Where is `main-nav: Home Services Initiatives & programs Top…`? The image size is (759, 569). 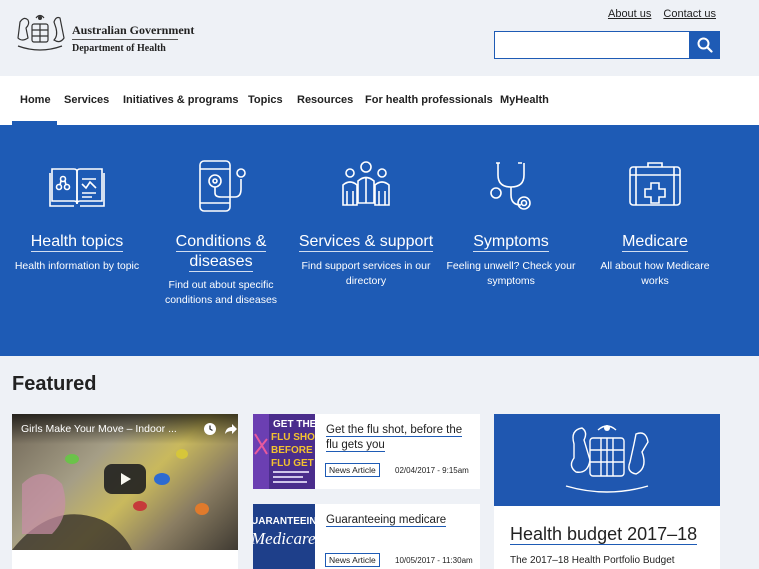
main-nav: Home Services Initiatives & programs Top… is located at coordinates (379, 100).